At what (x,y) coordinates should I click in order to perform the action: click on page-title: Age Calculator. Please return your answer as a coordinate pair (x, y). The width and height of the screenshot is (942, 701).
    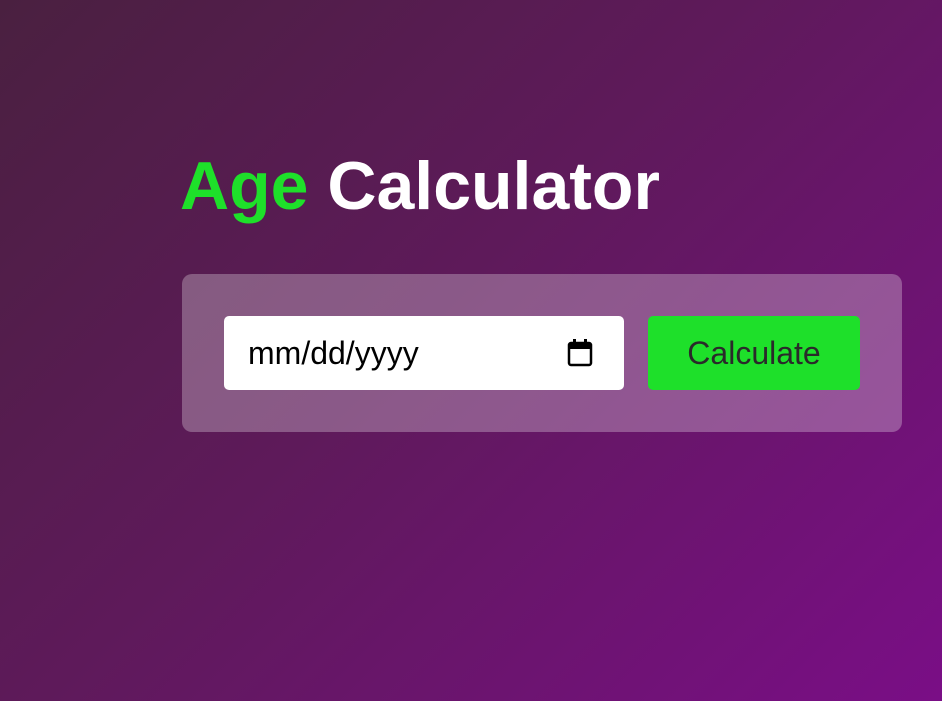
    Looking at the image, I should click on (420, 186).